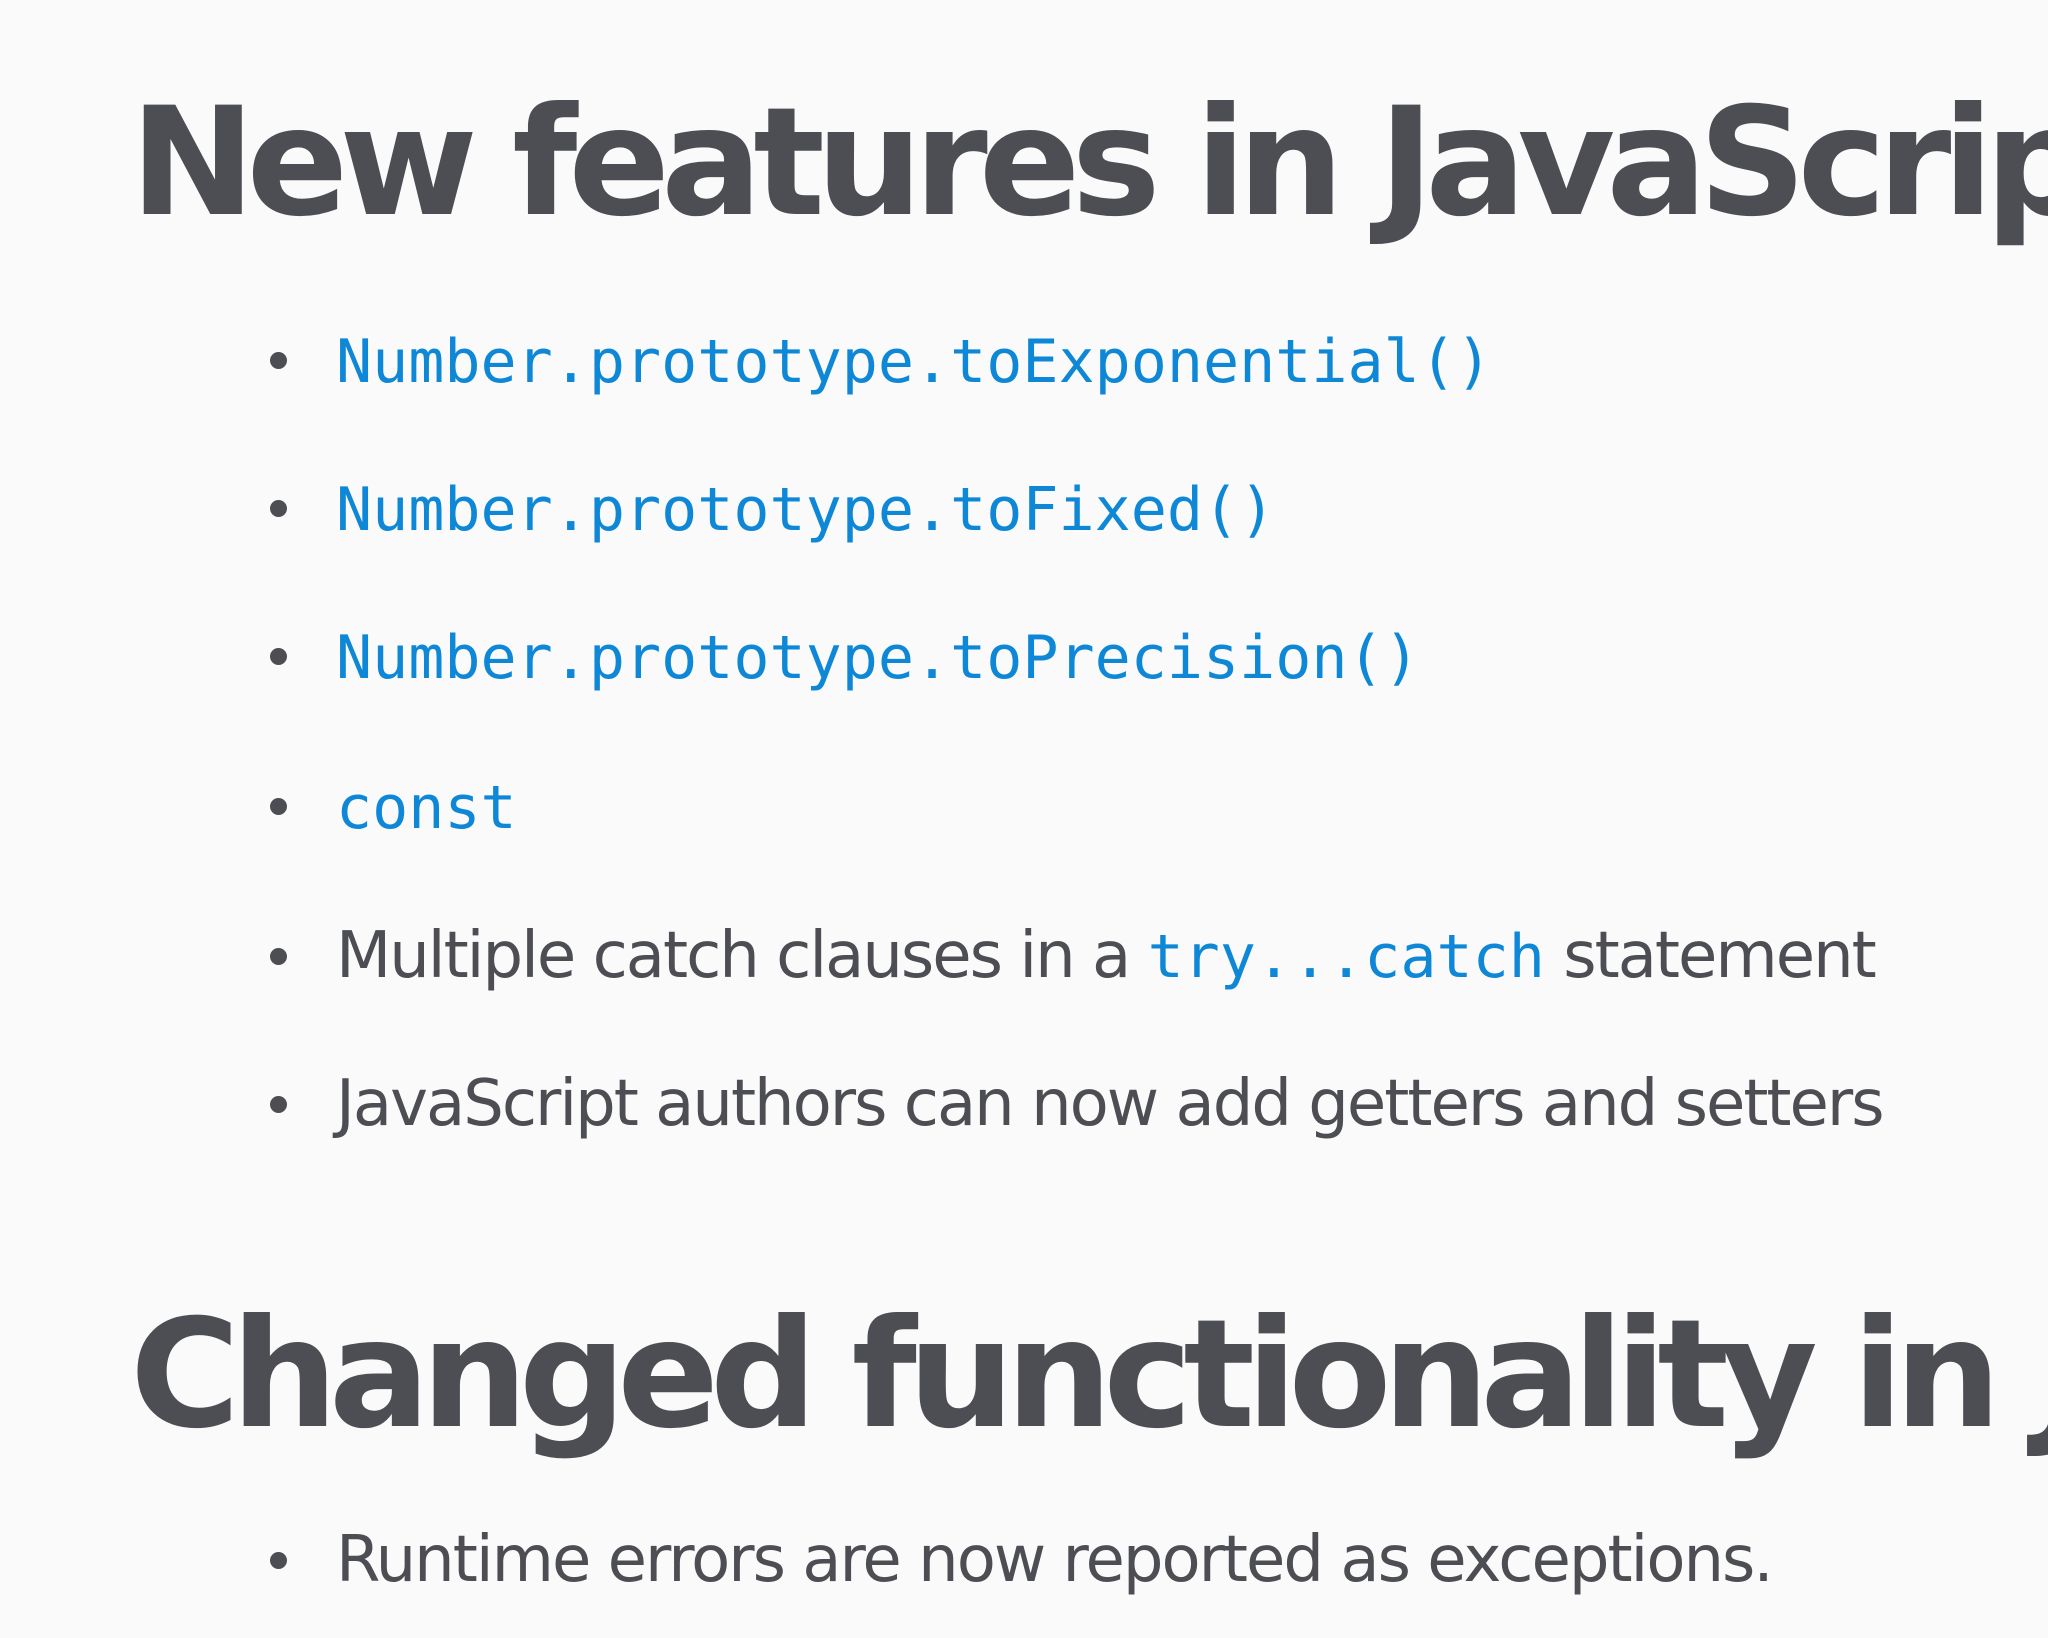 Image resolution: width=2048 pixels, height=1638 pixels. I want to click on list-item-text-after: statement, so click(1710, 956).